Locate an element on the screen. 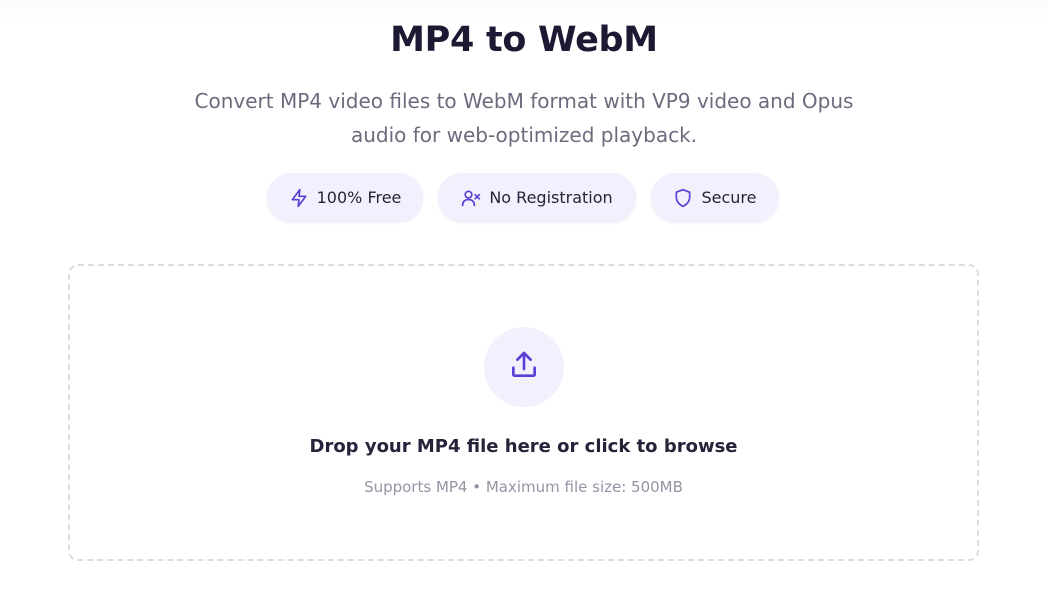  upload-button is located at coordinates (524, 367).